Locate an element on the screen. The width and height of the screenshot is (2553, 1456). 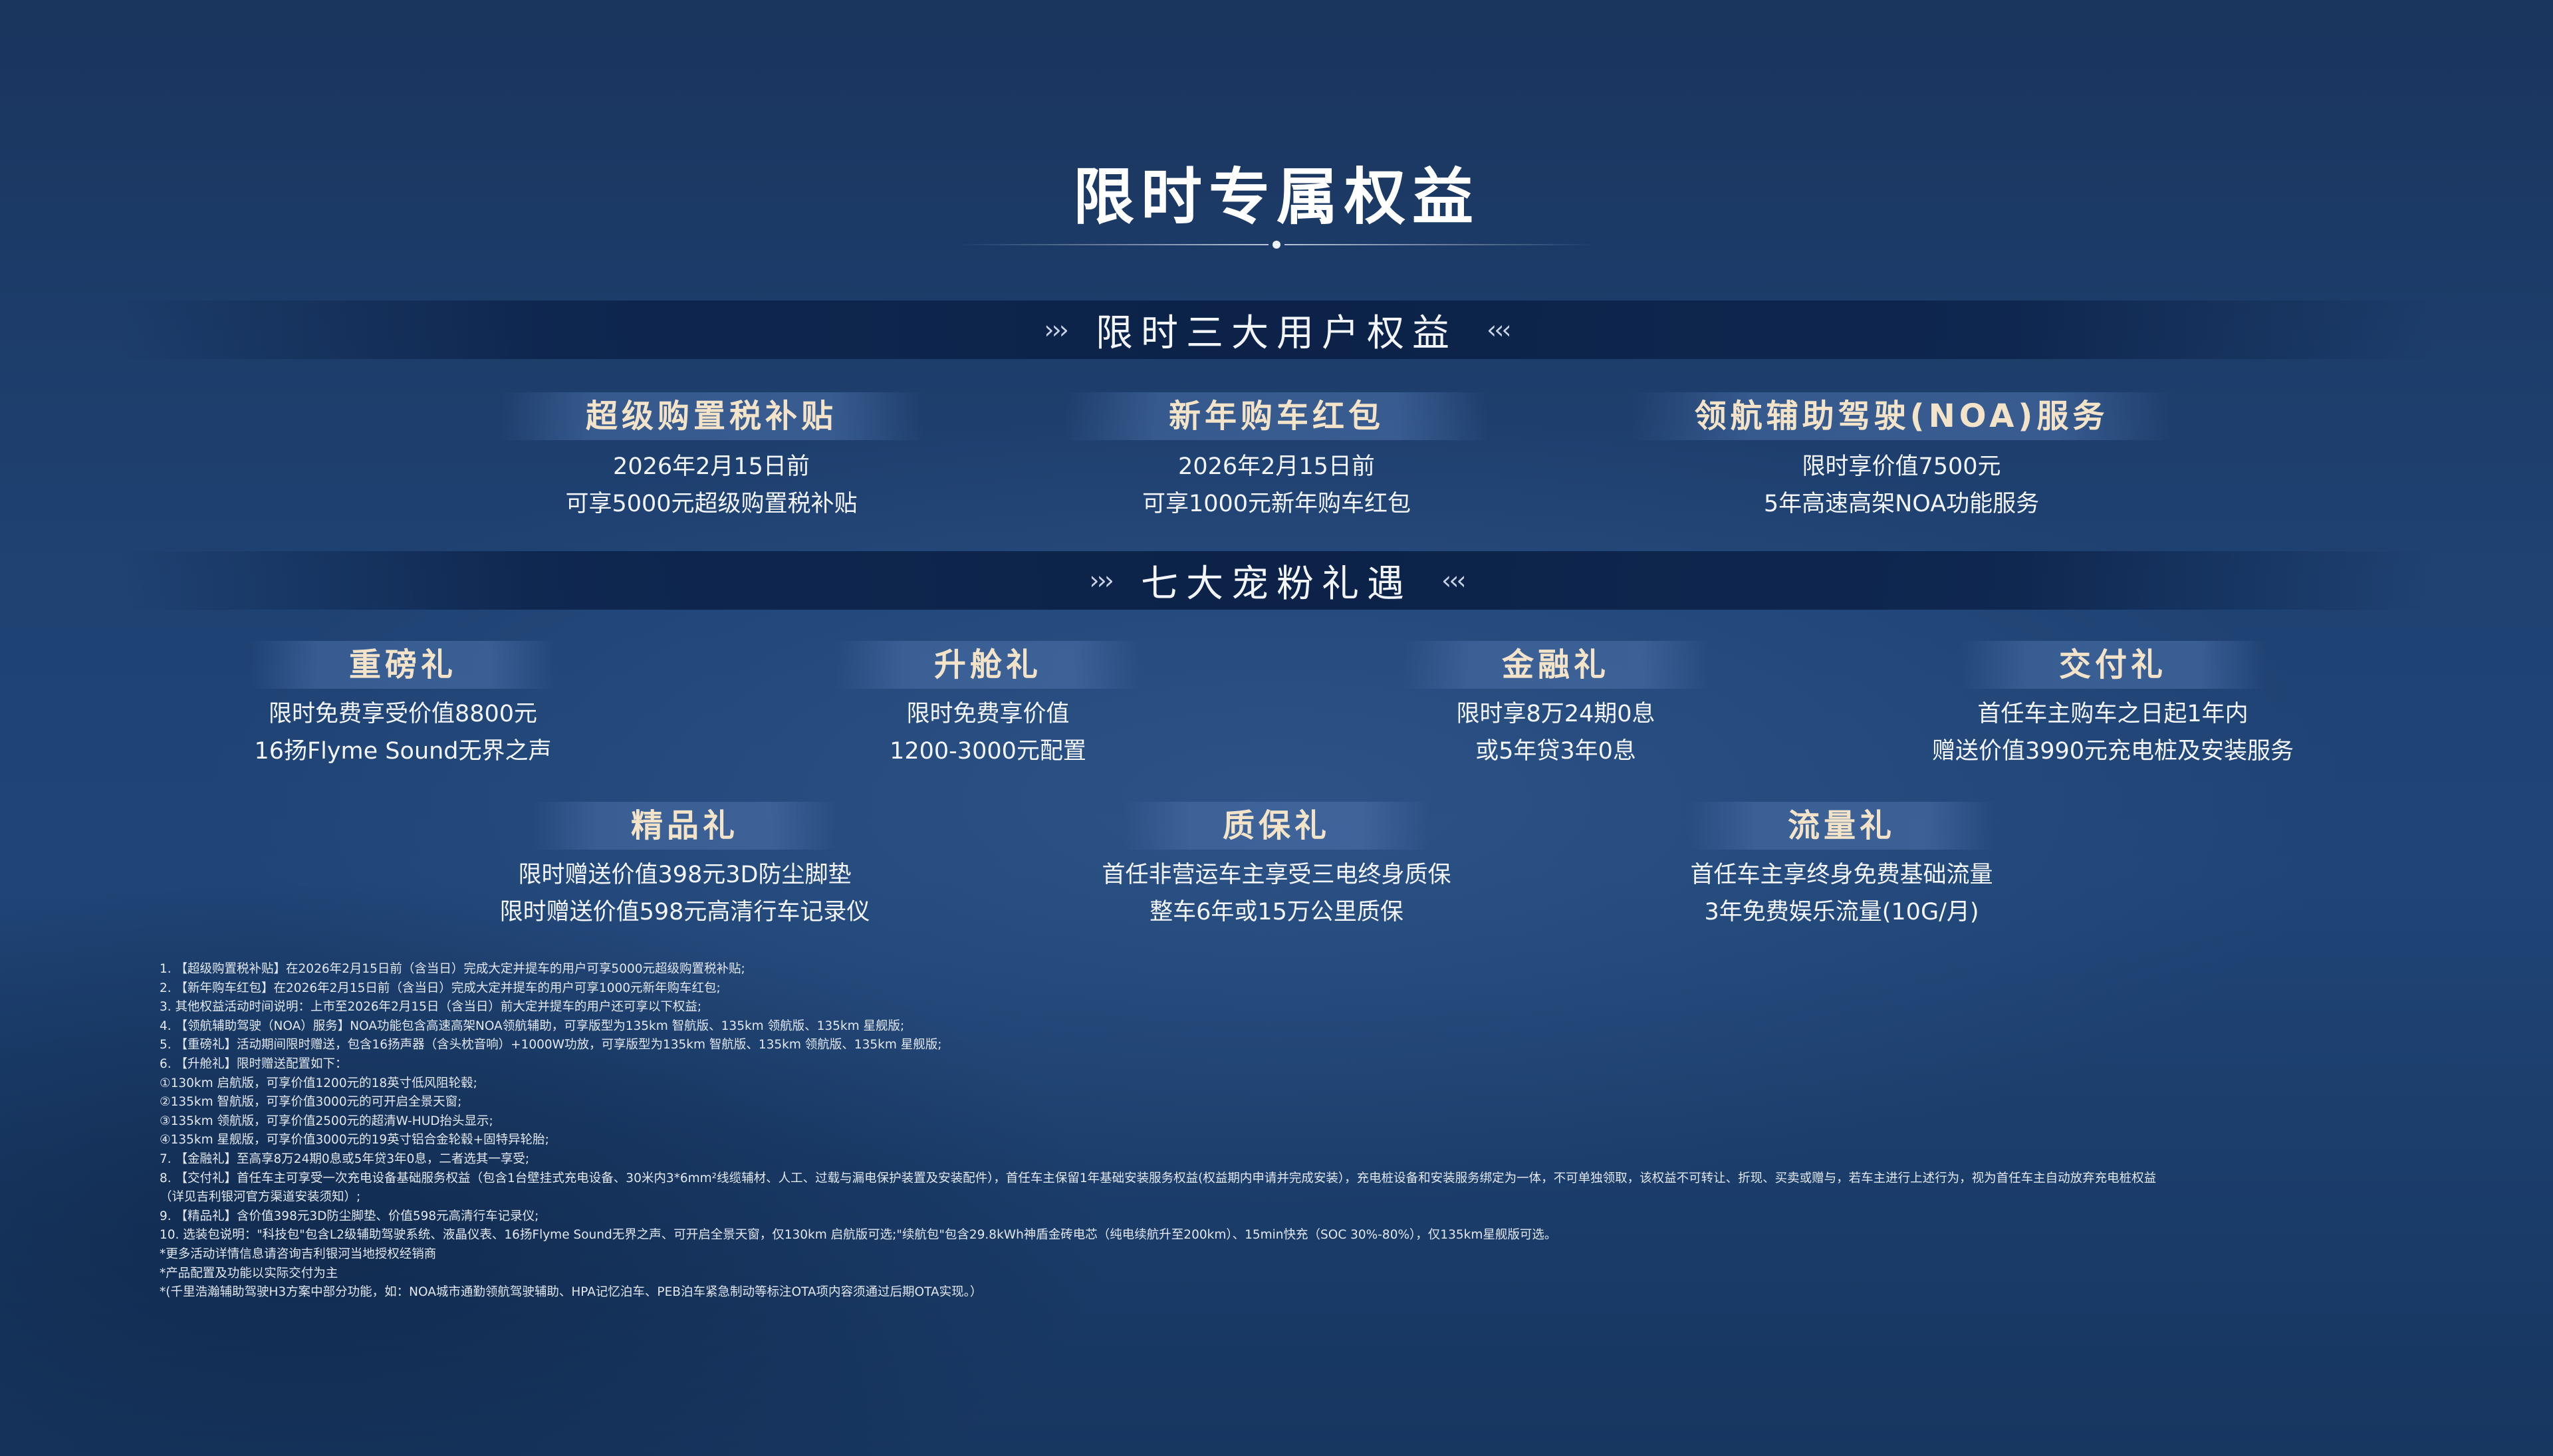
divider-line-right is located at coordinates (1440, 244).